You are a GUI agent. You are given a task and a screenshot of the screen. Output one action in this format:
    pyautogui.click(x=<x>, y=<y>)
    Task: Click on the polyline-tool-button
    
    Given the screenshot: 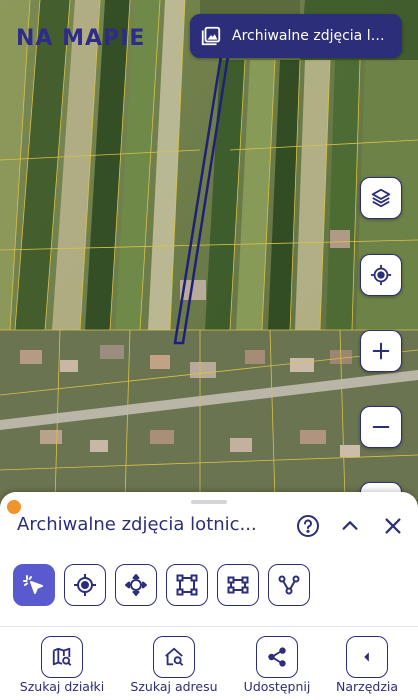 What is the action you would take?
    pyautogui.click(x=289, y=585)
    